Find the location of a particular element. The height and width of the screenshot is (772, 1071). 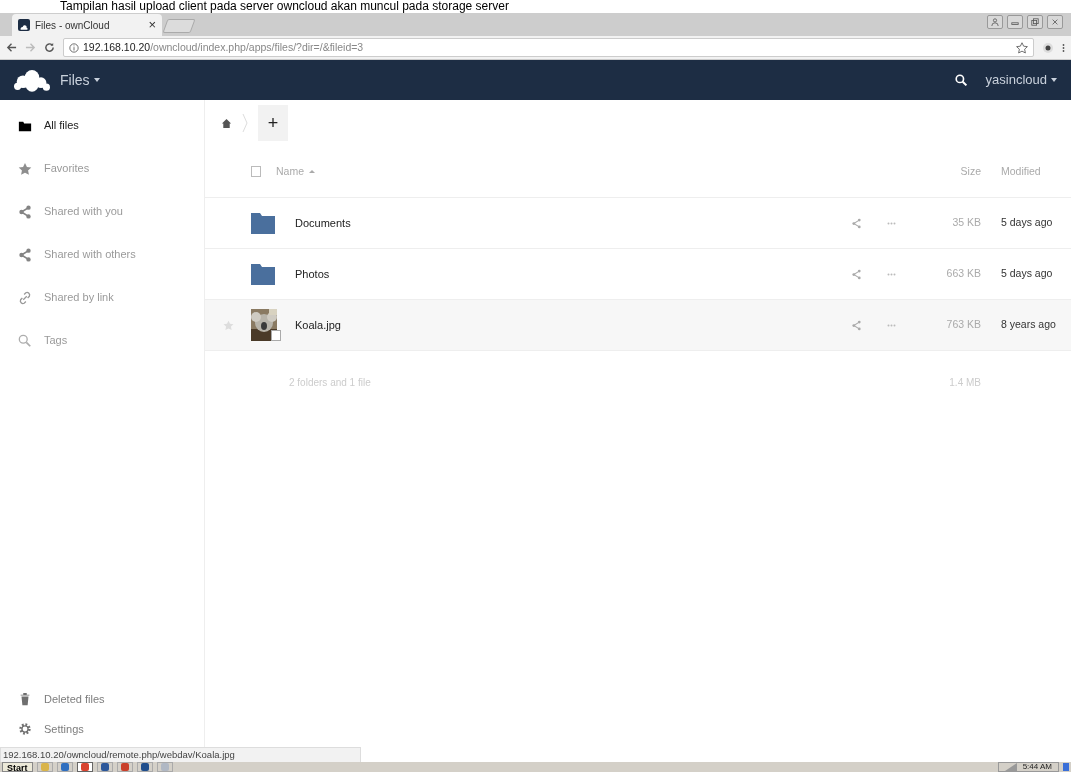

file-row: Koala.jpg 763 KB 8 years ago is located at coordinates (638, 325).